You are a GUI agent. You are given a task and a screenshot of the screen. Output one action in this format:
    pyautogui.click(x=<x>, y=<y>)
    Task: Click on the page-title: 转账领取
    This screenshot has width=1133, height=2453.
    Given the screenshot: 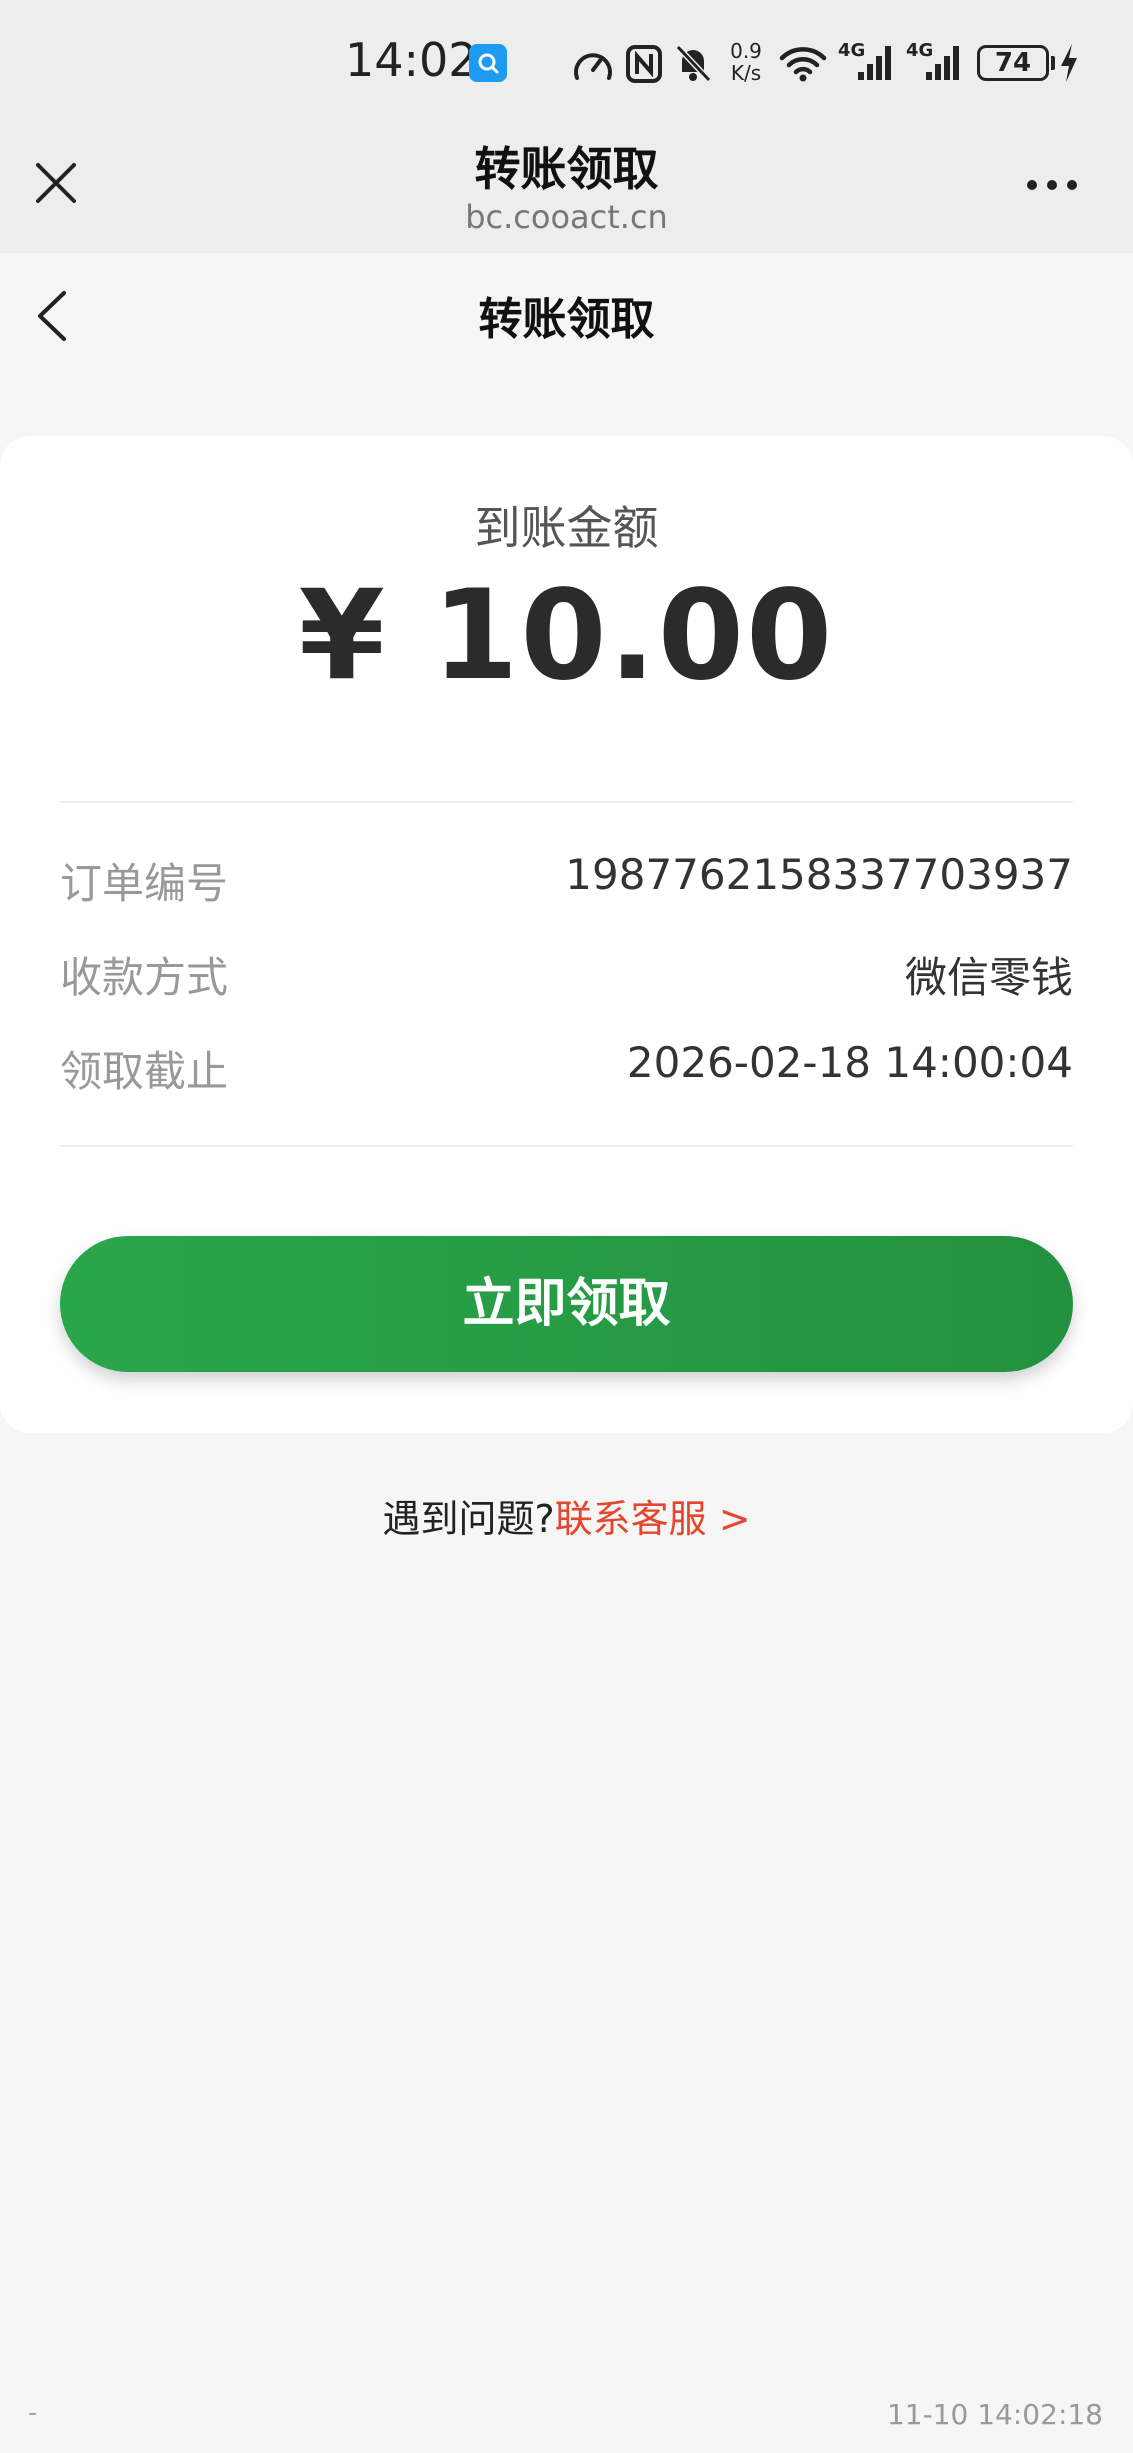 What is the action you would take?
    pyautogui.click(x=566, y=319)
    